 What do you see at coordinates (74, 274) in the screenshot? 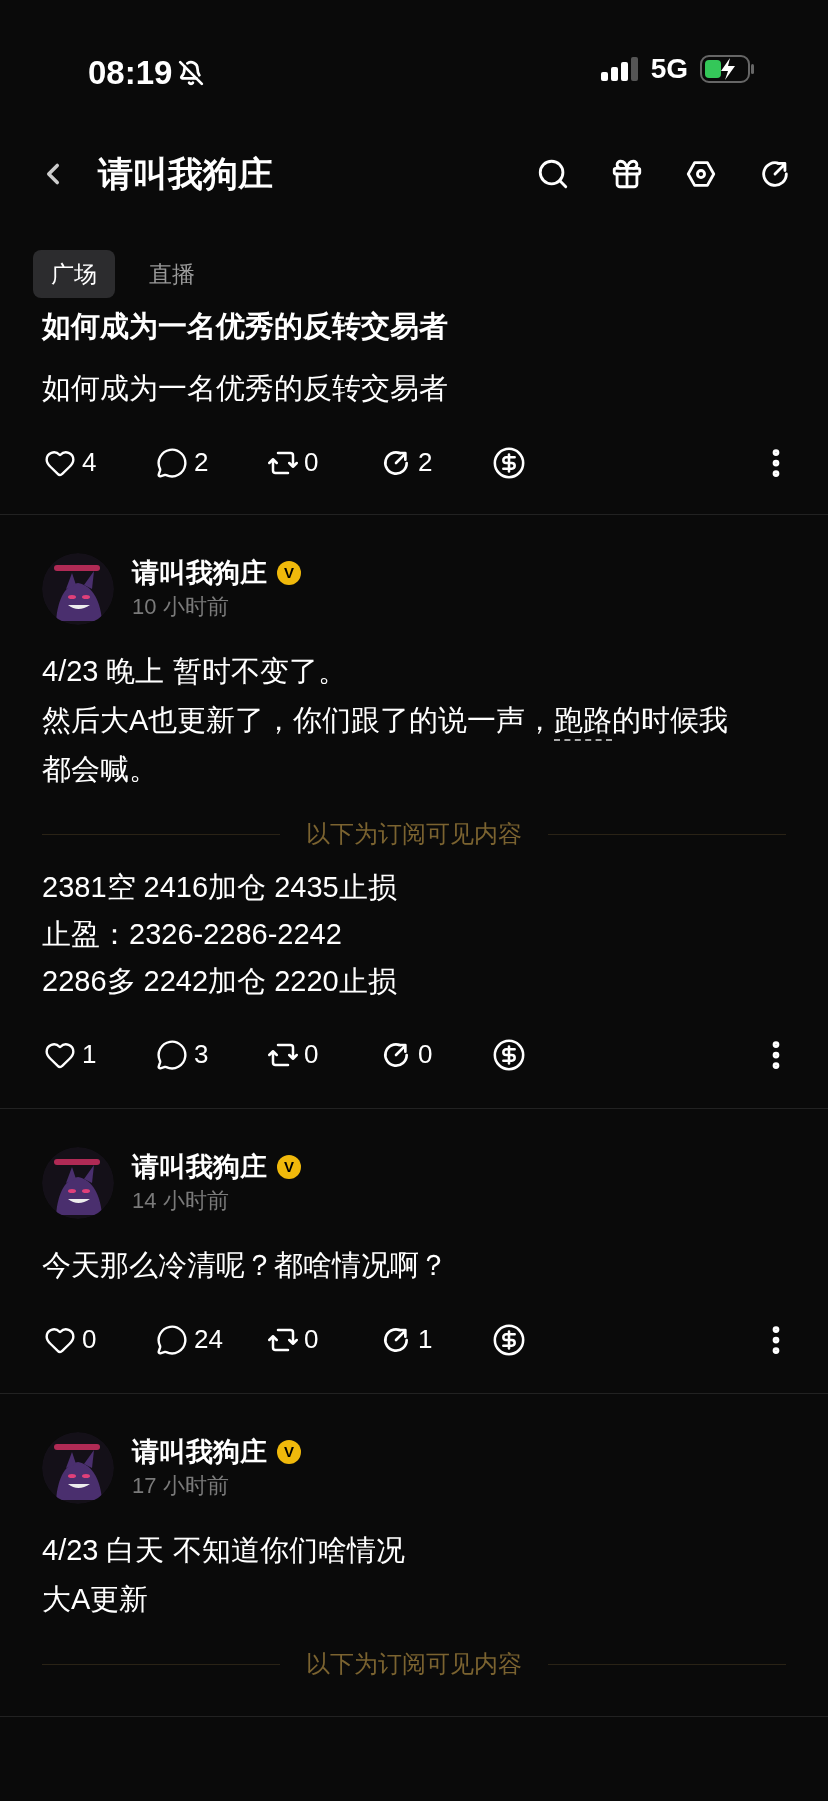
I see `tab: 广场` at bounding box center [74, 274].